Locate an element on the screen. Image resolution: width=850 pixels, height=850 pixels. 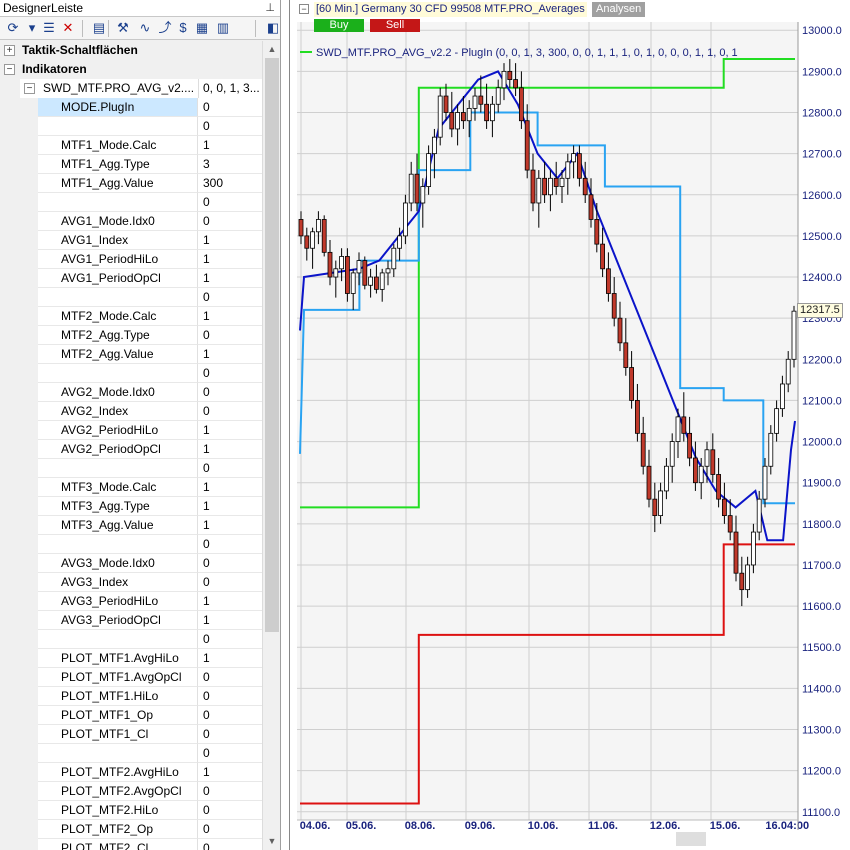
chart-grid-icon: ▥ is located at coordinates (223, 28).